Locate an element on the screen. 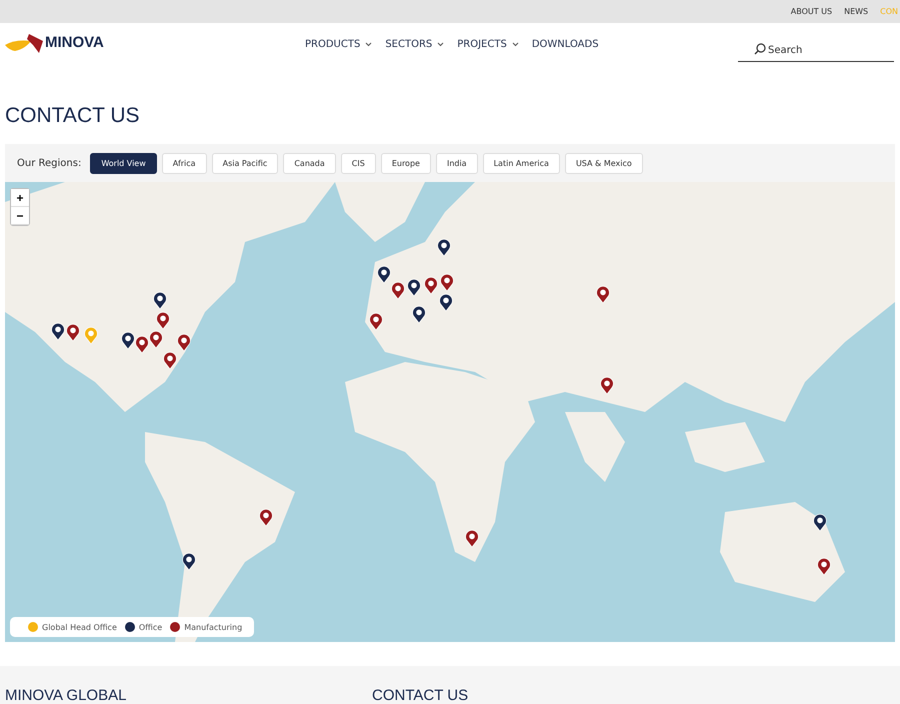 The image size is (900, 704). top-link: NEWS is located at coordinates (856, 11).